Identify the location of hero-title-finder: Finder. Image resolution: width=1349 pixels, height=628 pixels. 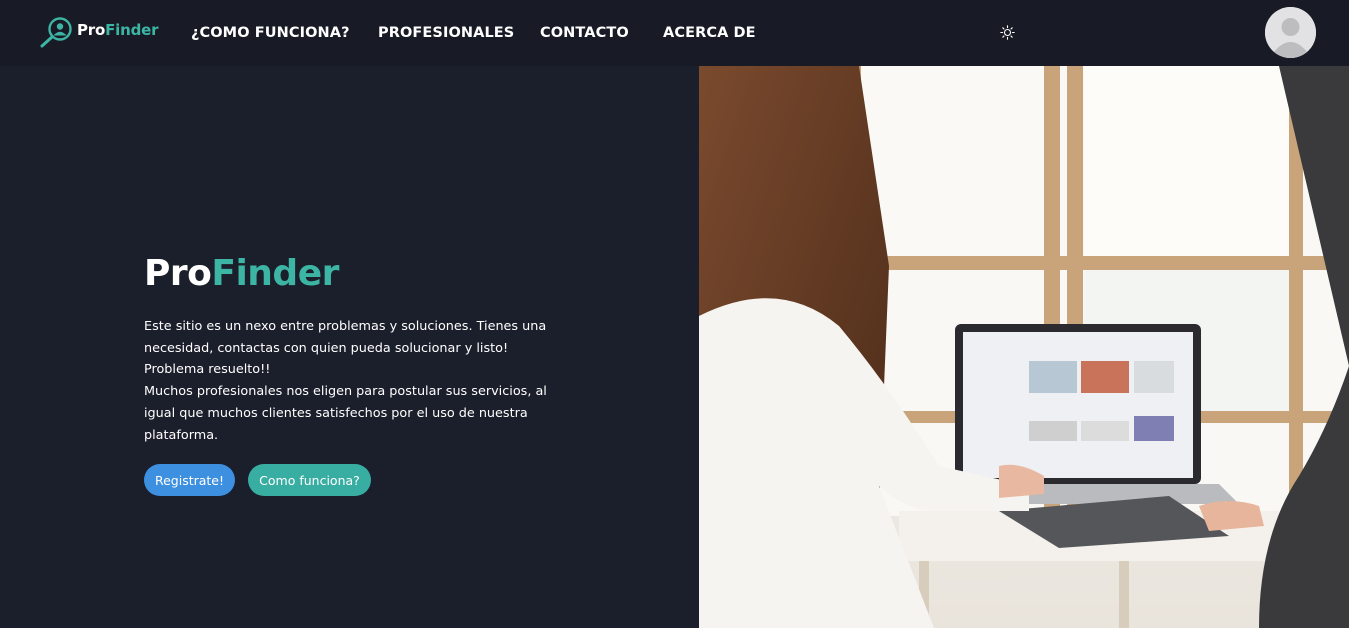
(275, 273).